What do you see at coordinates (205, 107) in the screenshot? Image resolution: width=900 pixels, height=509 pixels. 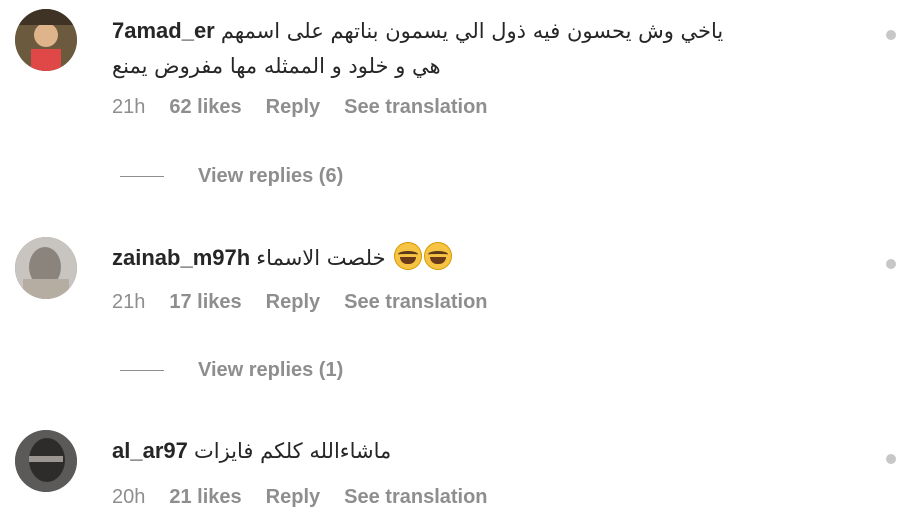 I see `likes-count: 62 likes` at bounding box center [205, 107].